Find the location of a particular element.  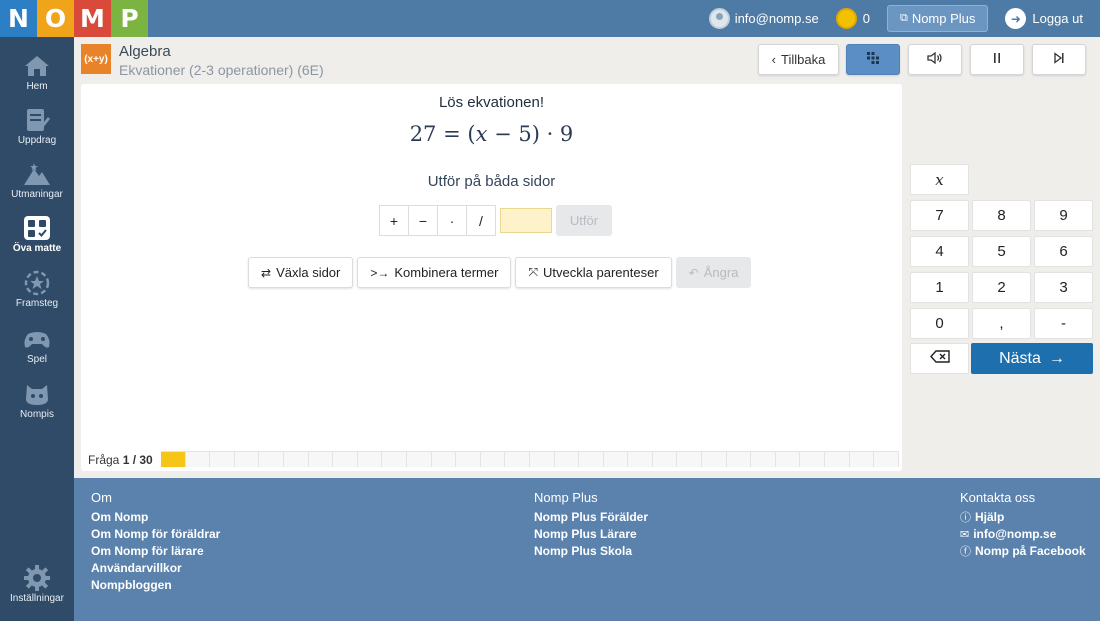

logout-icon: ➜ is located at coordinates (1016, 18).